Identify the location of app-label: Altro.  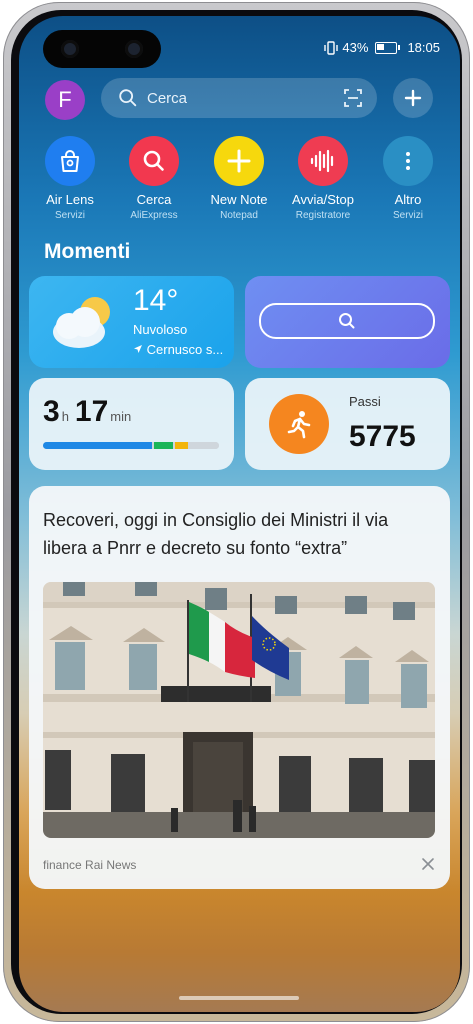
(408, 199).